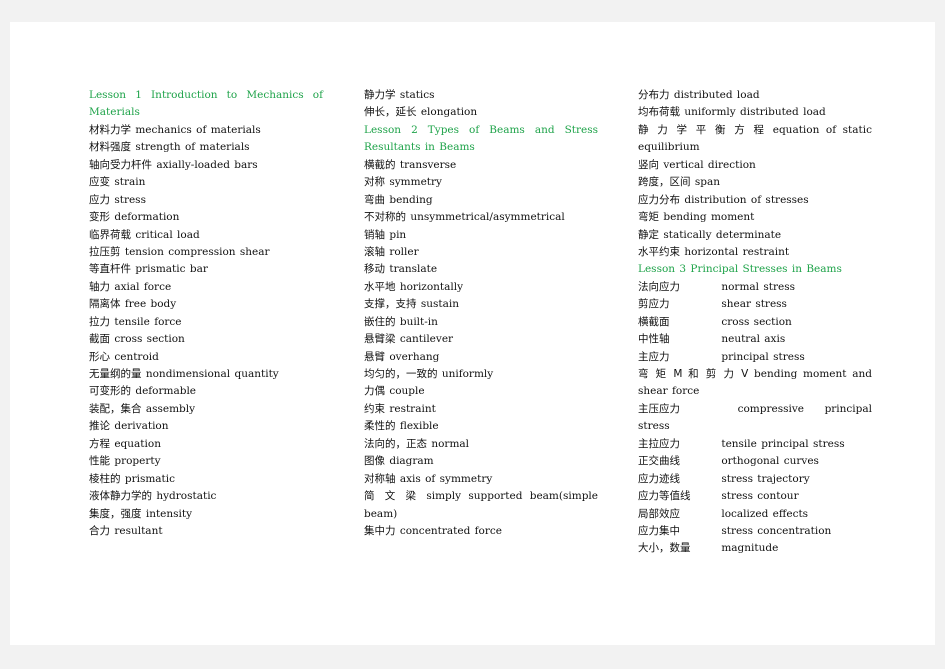 The height and width of the screenshot is (669, 945). What do you see at coordinates (143, 286) in the screenshot?
I see `english-term: axial force` at bounding box center [143, 286].